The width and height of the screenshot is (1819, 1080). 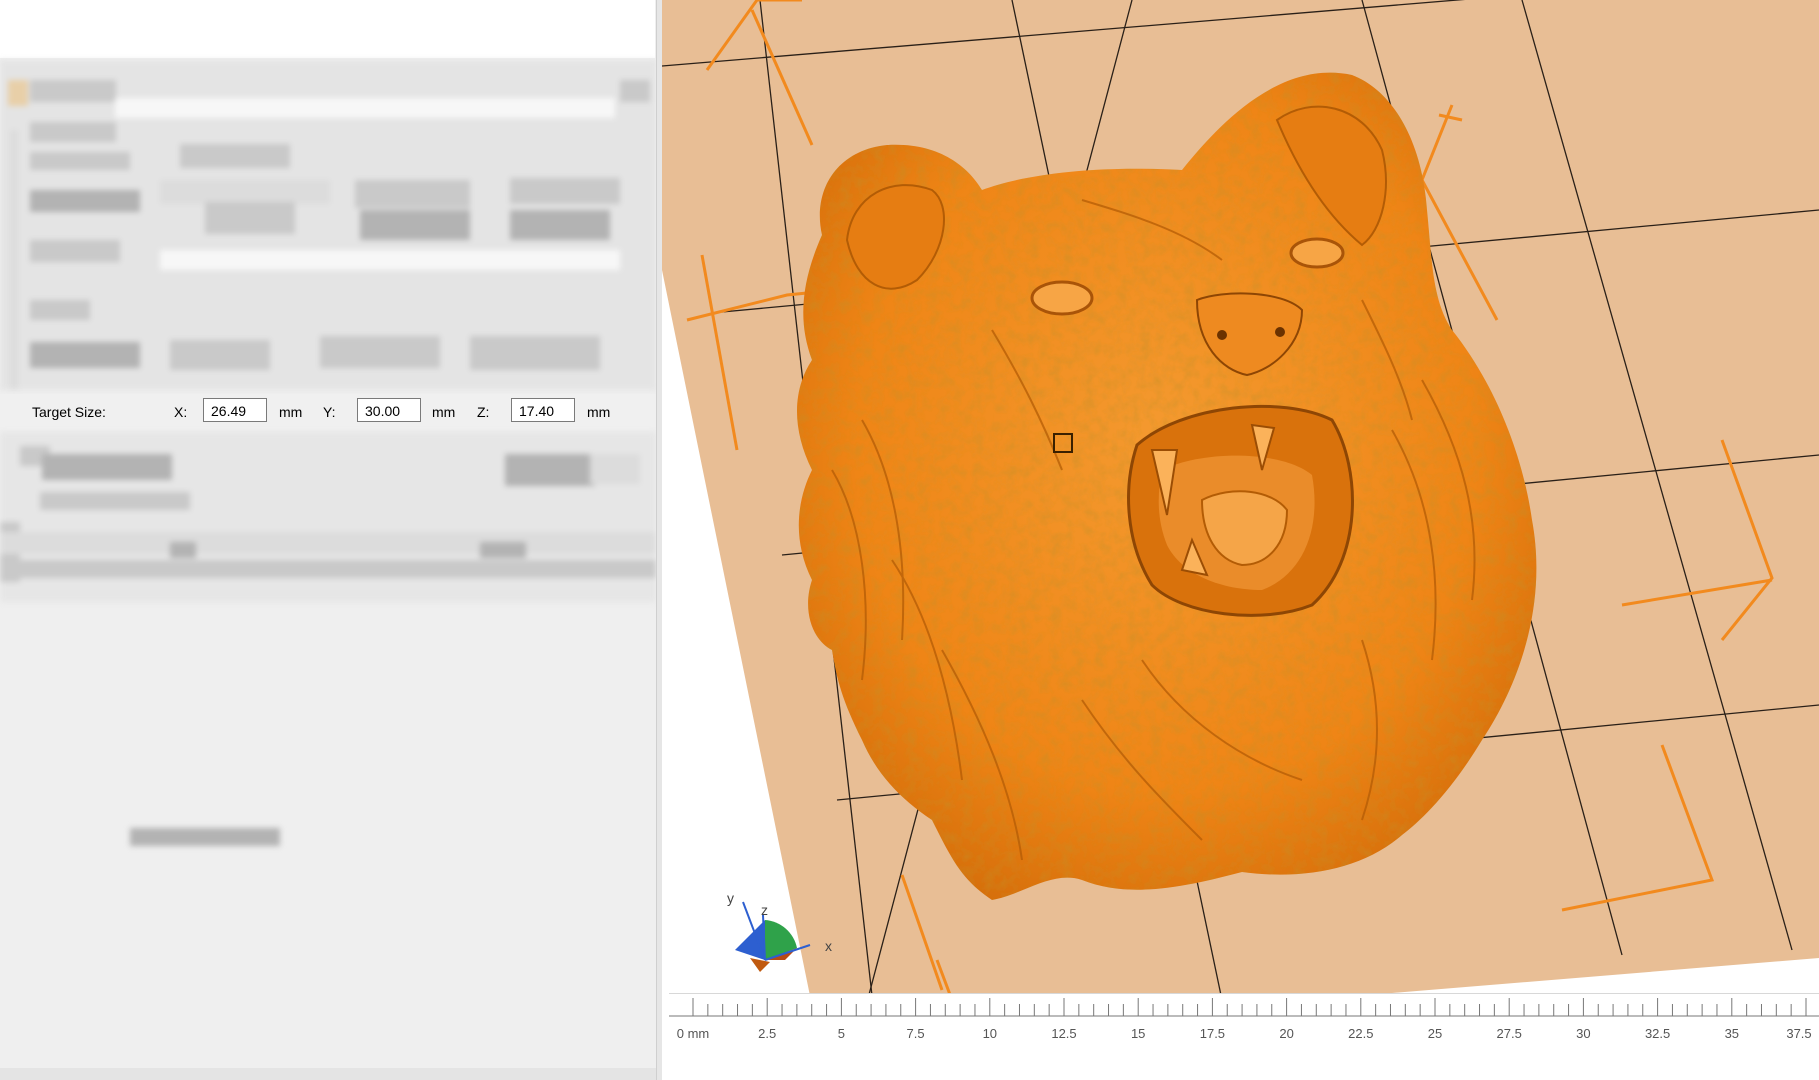 What do you see at coordinates (693, 1033) in the screenshot?
I see `ruler-tick-label: 0 mm` at bounding box center [693, 1033].